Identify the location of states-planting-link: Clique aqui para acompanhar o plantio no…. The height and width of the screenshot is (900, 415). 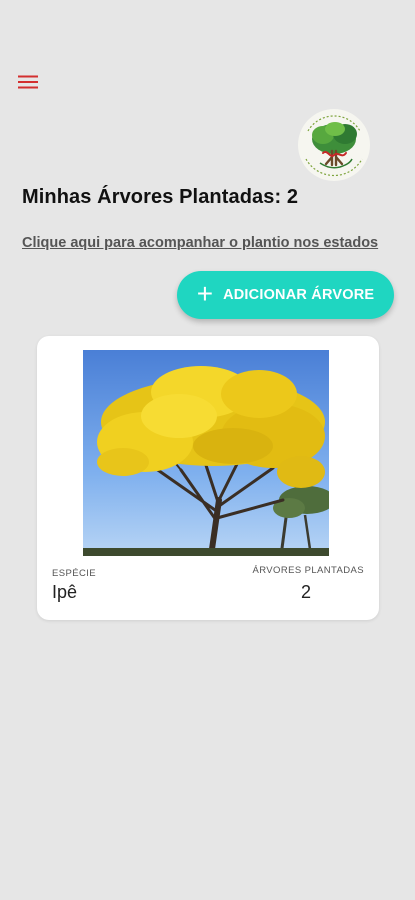
(200, 243).